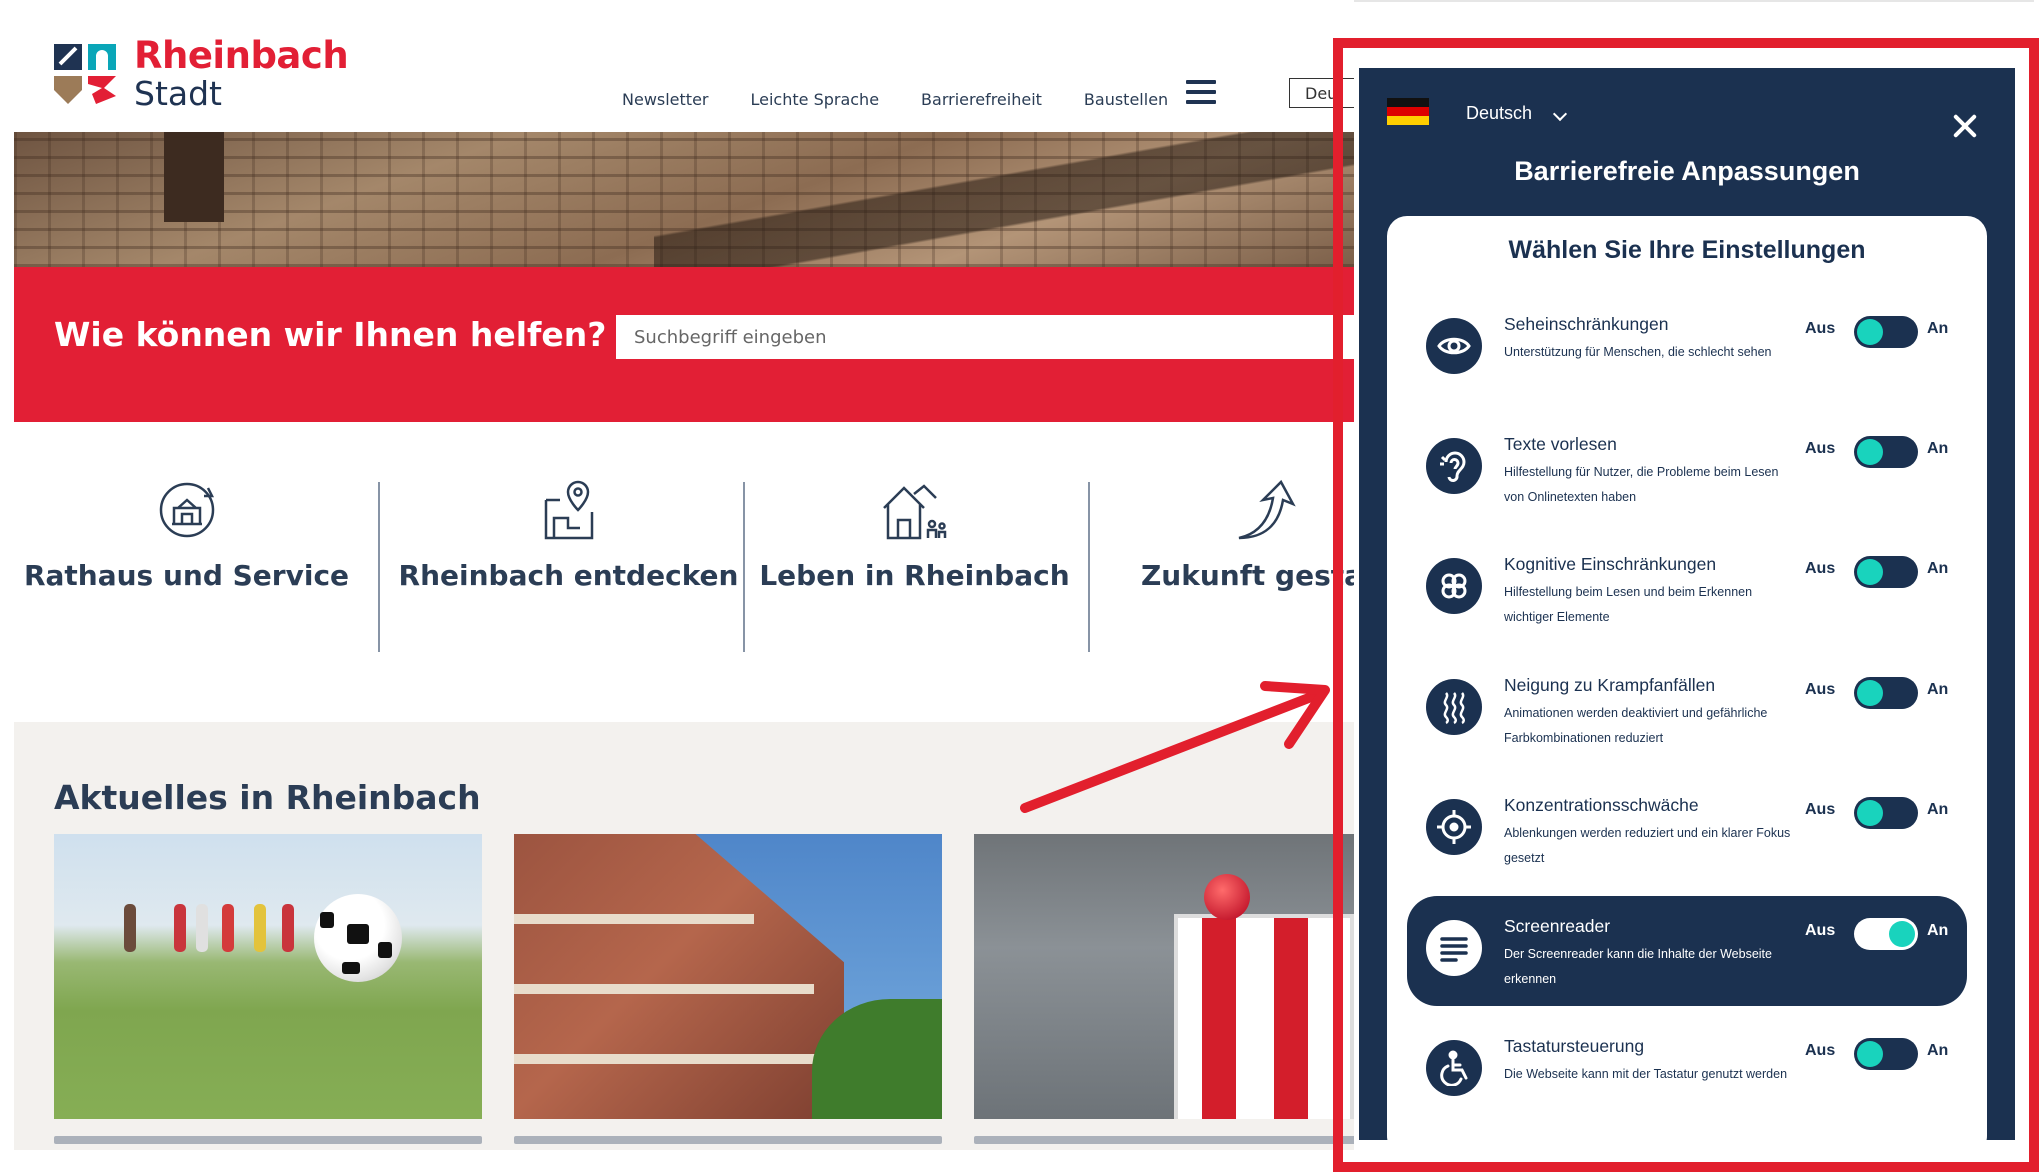 The height and width of the screenshot is (1176, 2039). What do you see at coordinates (268, 976) in the screenshot?
I see `news-card-image-soccer` at bounding box center [268, 976].